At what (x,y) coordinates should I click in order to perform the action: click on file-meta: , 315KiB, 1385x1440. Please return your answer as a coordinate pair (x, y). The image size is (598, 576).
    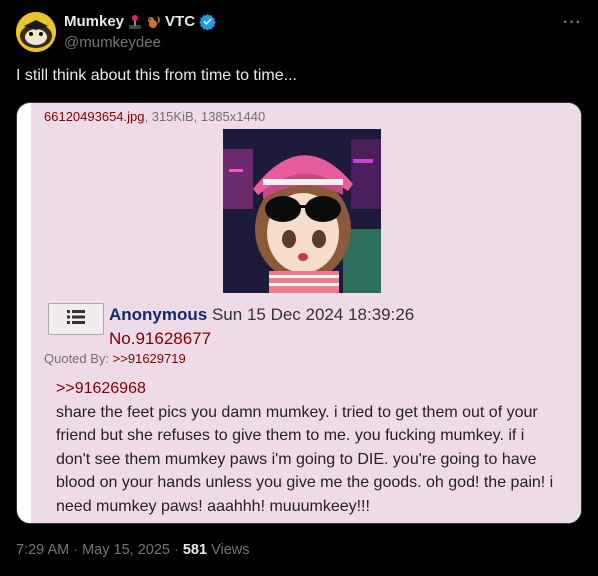
    Looking at the image, I should click on (205, 116).